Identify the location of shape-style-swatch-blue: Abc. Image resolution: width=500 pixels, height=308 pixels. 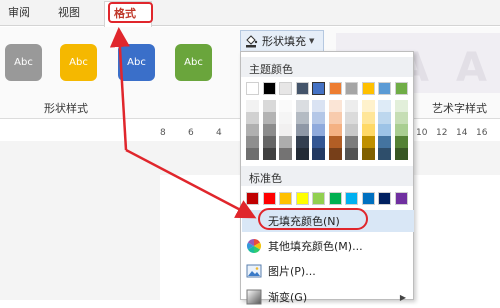
(136, 62).